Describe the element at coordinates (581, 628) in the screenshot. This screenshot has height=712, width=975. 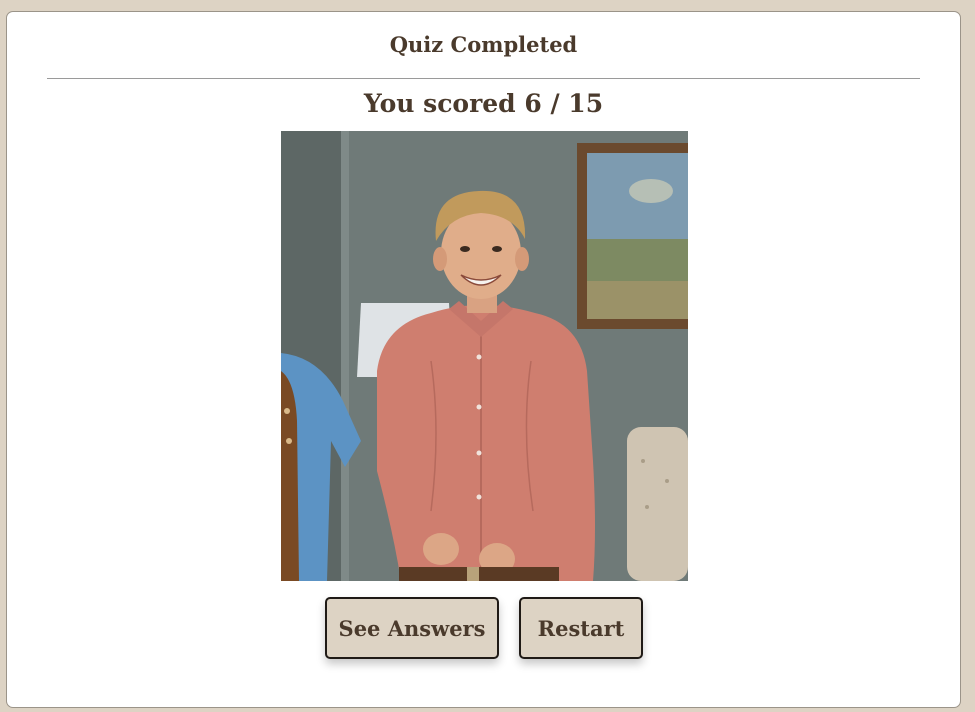
I see `restart-button: Restart` at that location.